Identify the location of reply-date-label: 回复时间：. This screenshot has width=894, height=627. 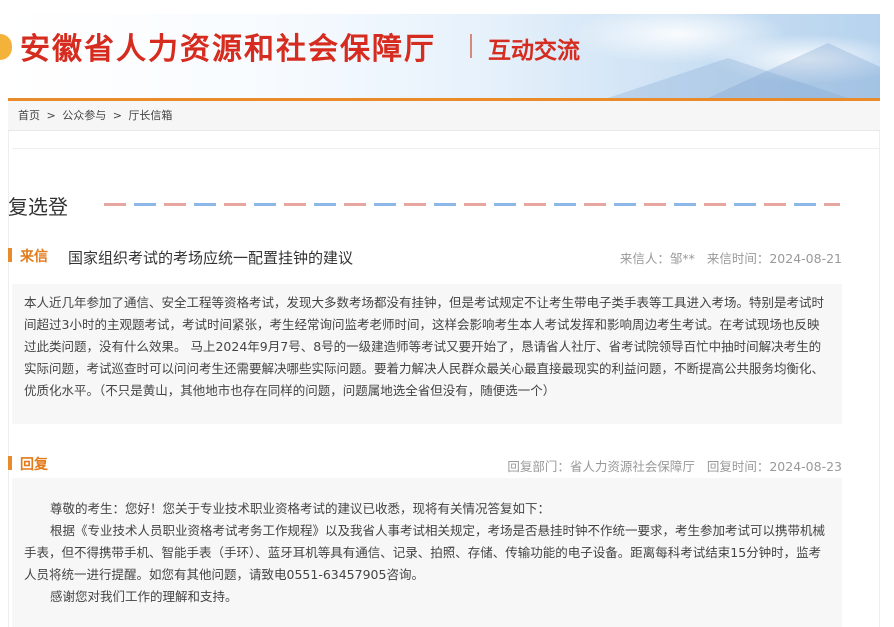
(738, 466).